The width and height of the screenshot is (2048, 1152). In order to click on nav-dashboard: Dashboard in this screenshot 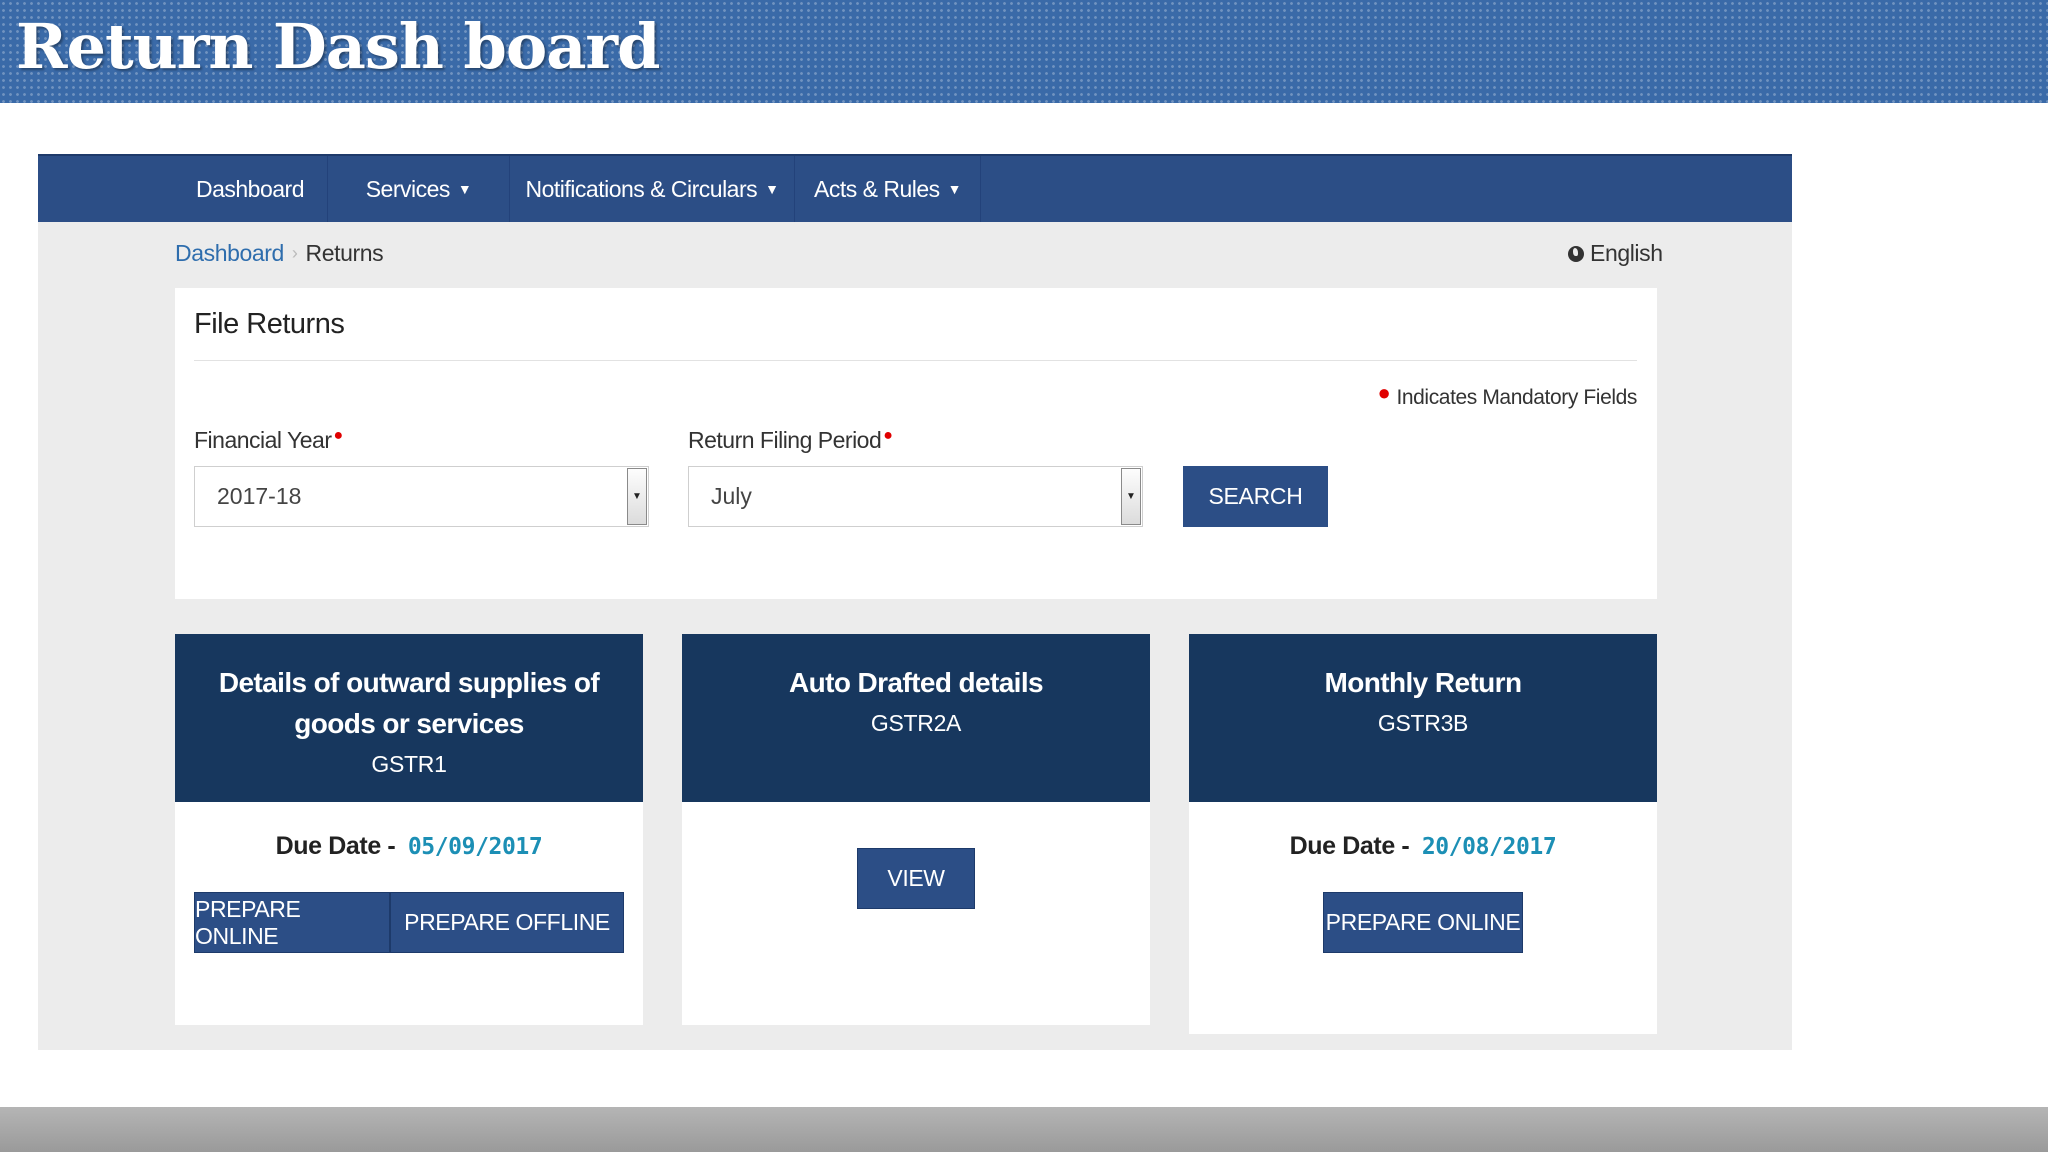, I will do `click(250, 189)`.